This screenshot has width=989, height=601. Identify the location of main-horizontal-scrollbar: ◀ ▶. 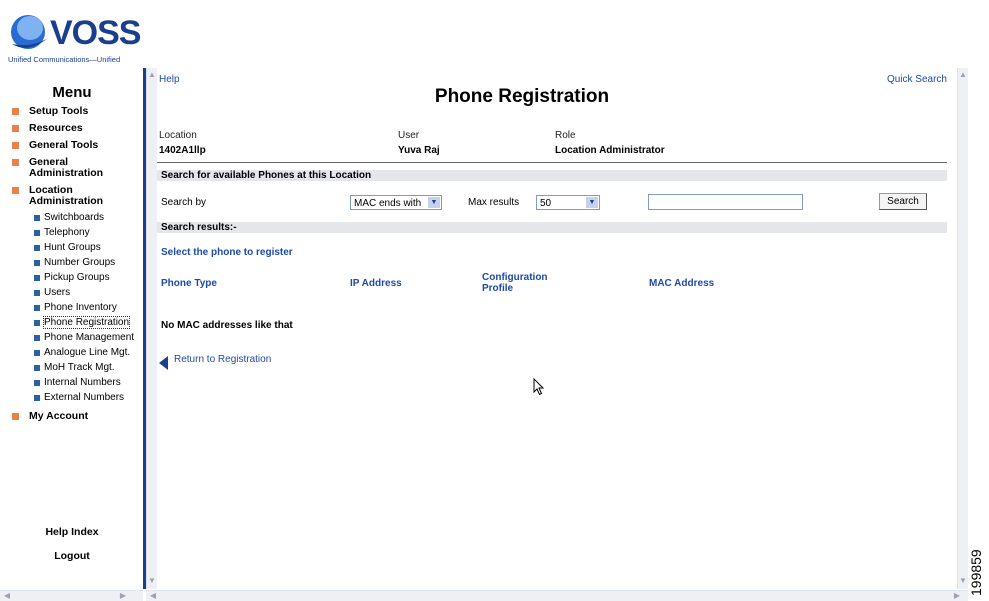
(557, 595).